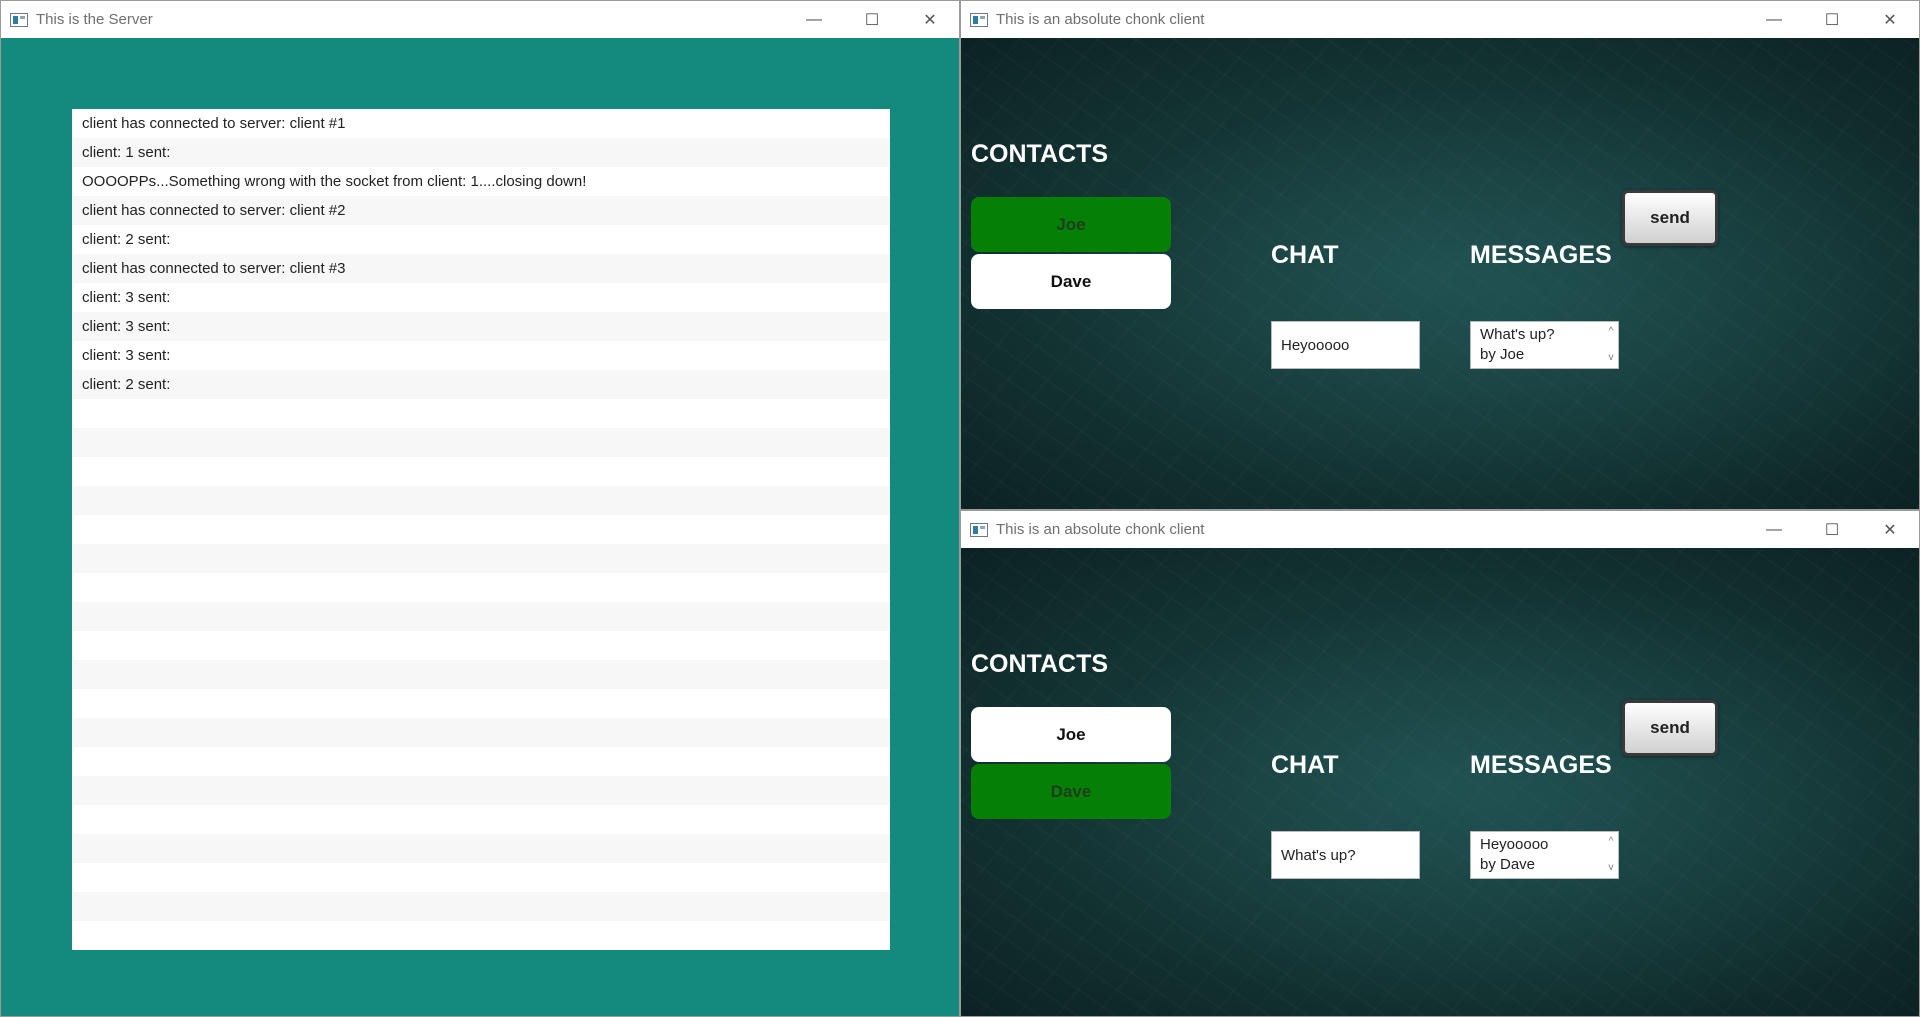 The width and height of the screenshot is (1920, 1017). I want to click on message-author: by Joe, so click(1502, 354).